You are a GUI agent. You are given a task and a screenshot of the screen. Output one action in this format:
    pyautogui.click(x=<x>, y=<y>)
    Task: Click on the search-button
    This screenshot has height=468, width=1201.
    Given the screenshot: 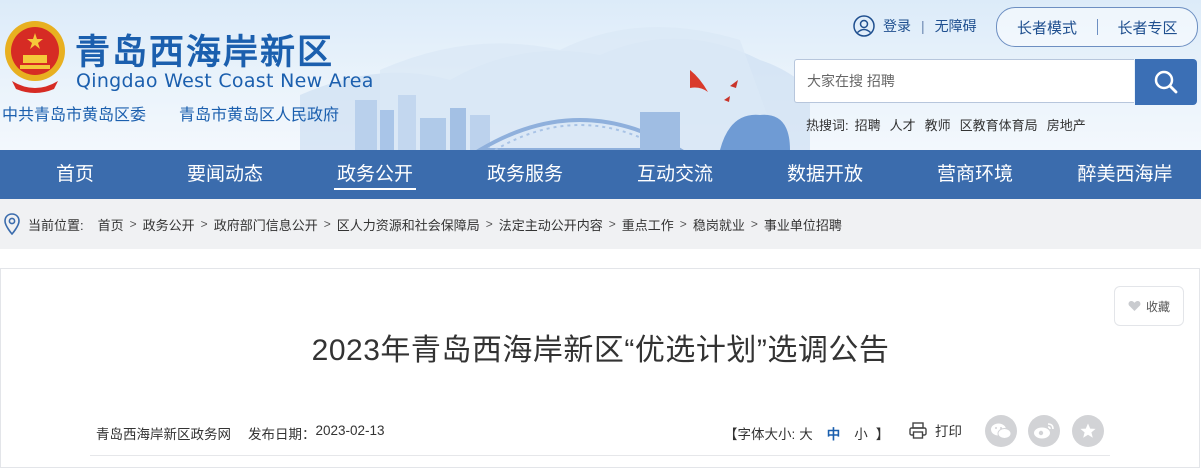 What is the action you would take?
    pyautogui.click(x=1166, y=82)
    